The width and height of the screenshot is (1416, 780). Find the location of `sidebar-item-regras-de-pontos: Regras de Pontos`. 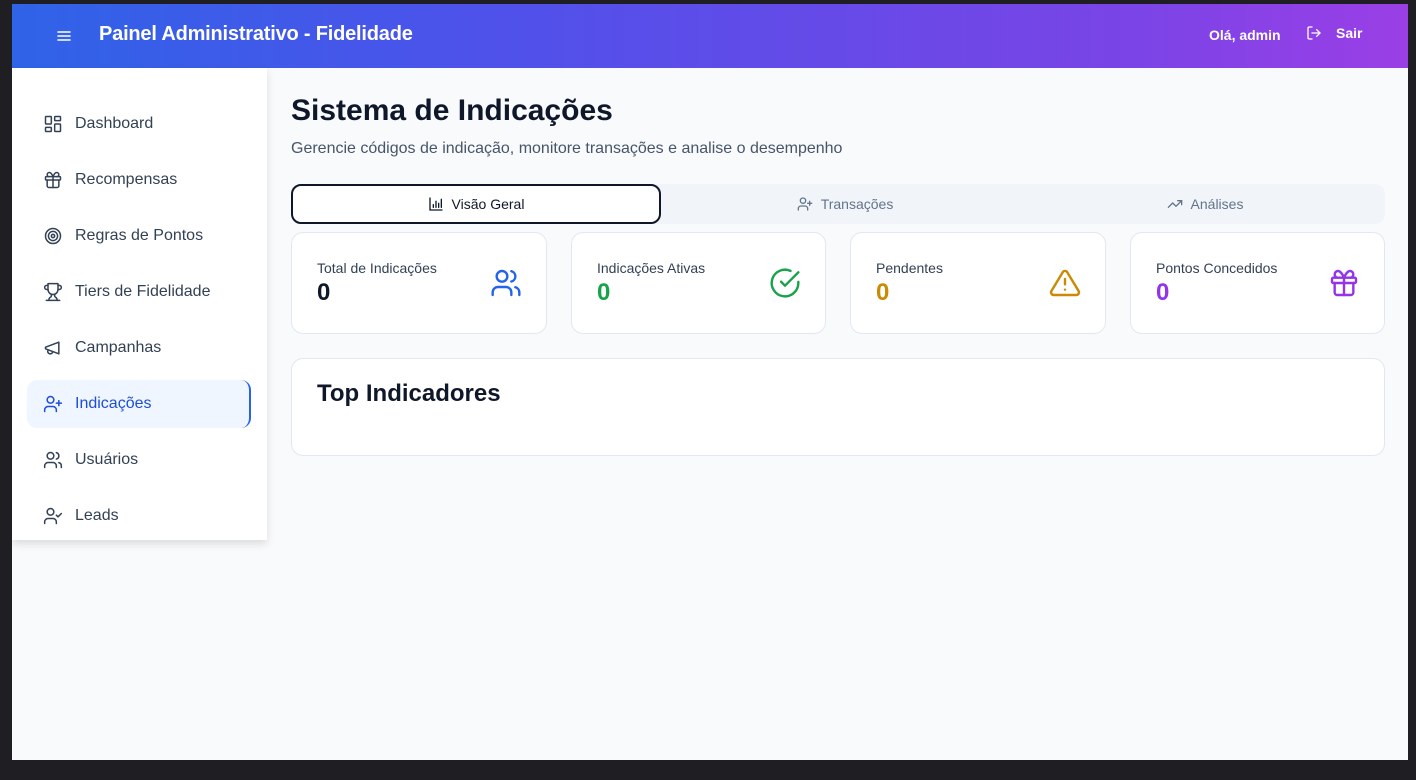

sidebar-item-regras-de-pontos: Regras de Pontos is located at coordinates (139, 236).